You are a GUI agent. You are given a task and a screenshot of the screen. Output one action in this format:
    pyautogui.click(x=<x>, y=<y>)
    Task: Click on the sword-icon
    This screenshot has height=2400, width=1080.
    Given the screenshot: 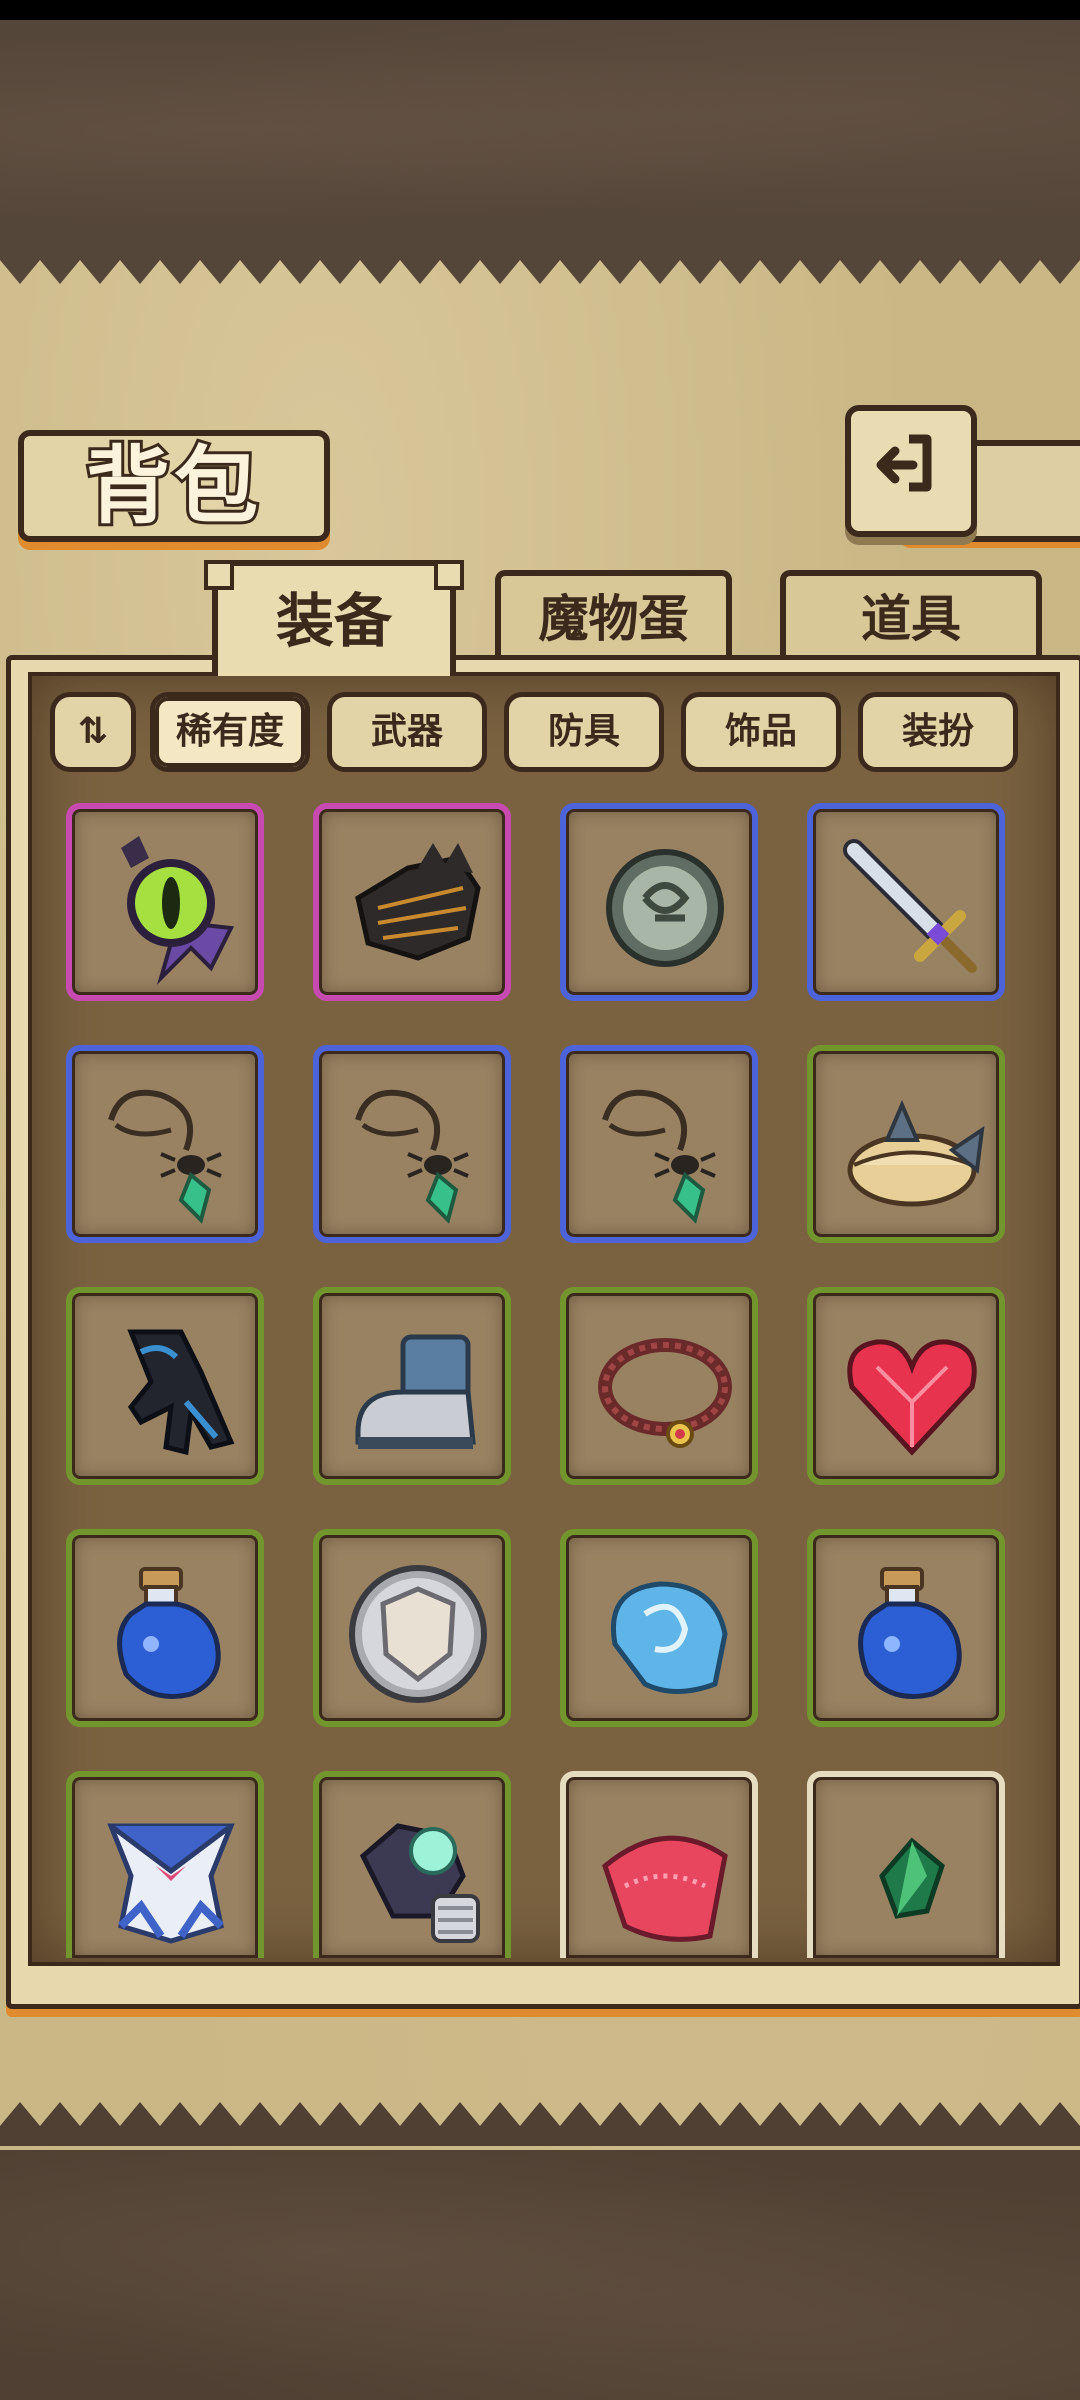 What is the action you would take?
    pyautogui.click(x=910, y=906)
    